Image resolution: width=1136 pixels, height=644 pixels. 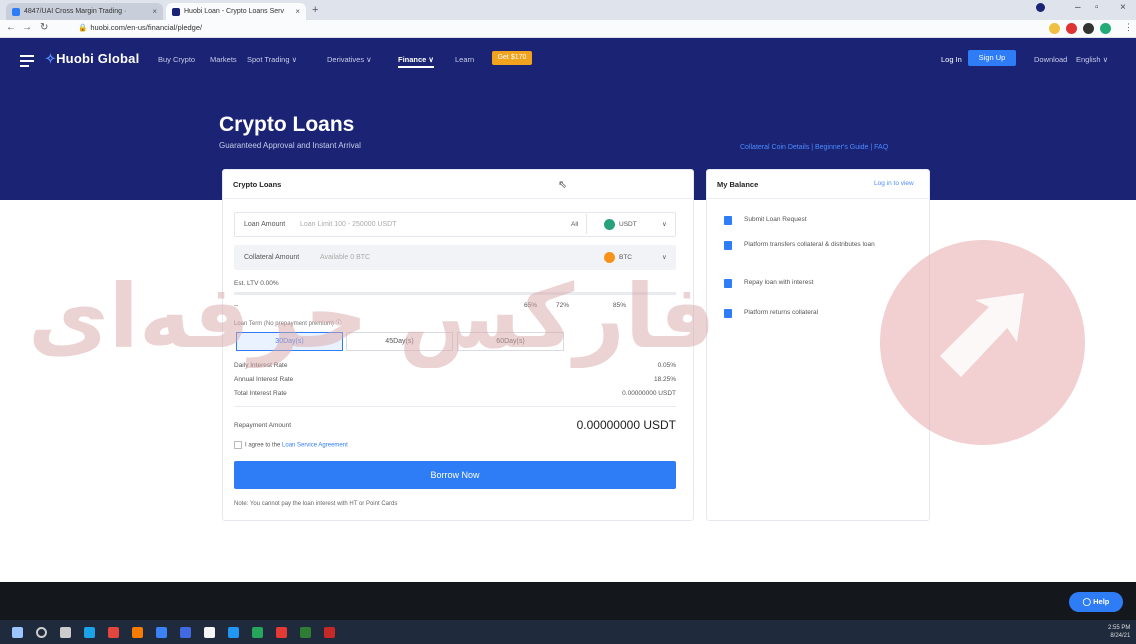 What do you see at coordinates (17, 632) in the screenshot?
I see `windows-start-icon` at bounding box center [17, 632].